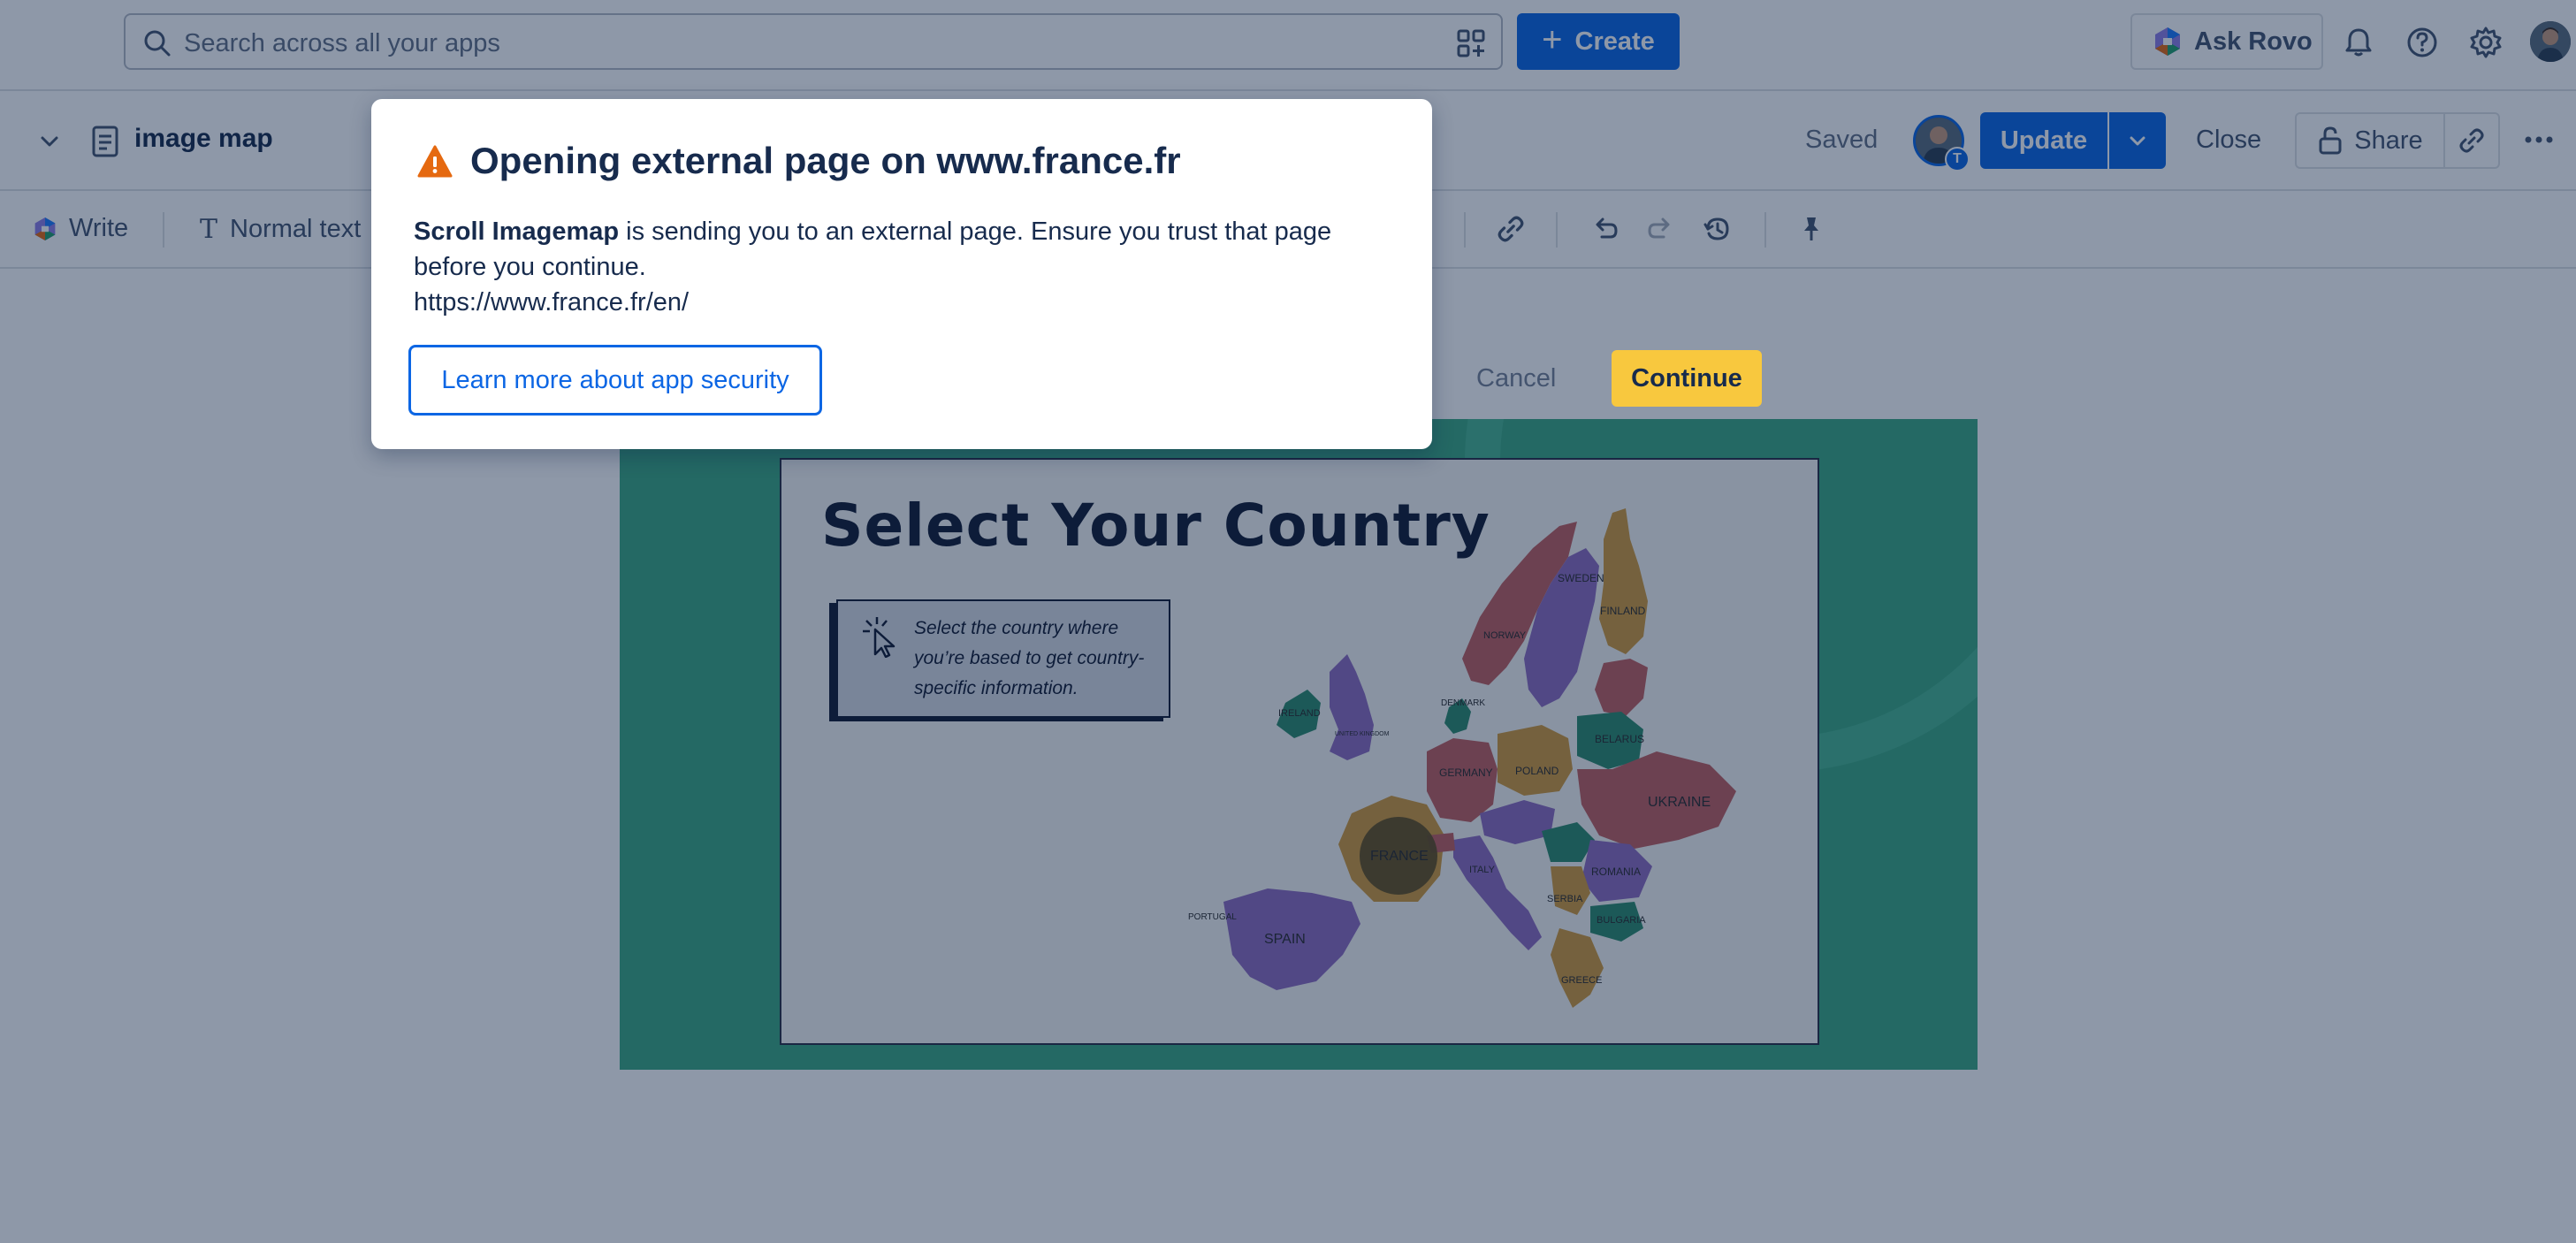 The height and width of the screenshot is (1243, 2576). I want to click on warning-icon, so click(435, 161).